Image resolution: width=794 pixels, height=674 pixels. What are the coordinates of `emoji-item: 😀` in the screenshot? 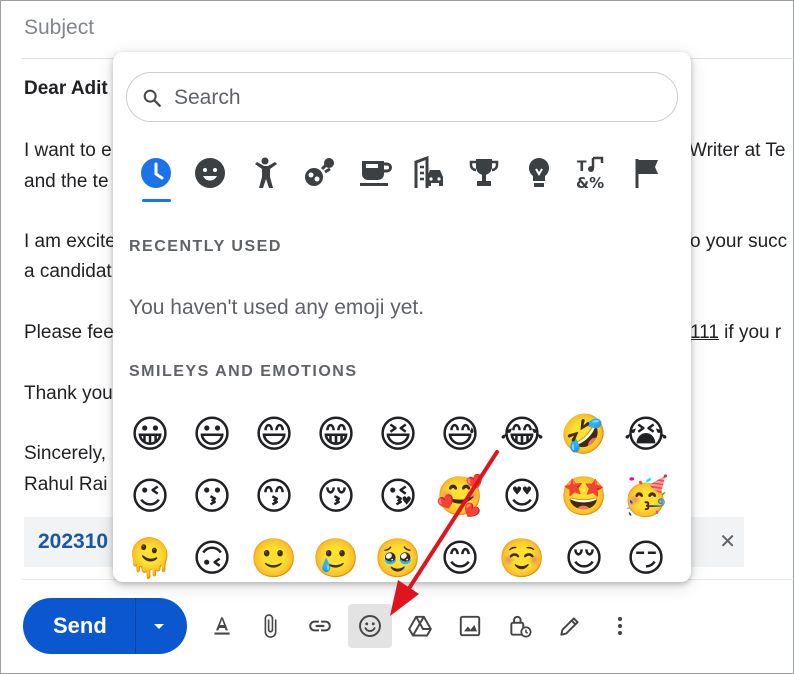 It's located at (150, 434).